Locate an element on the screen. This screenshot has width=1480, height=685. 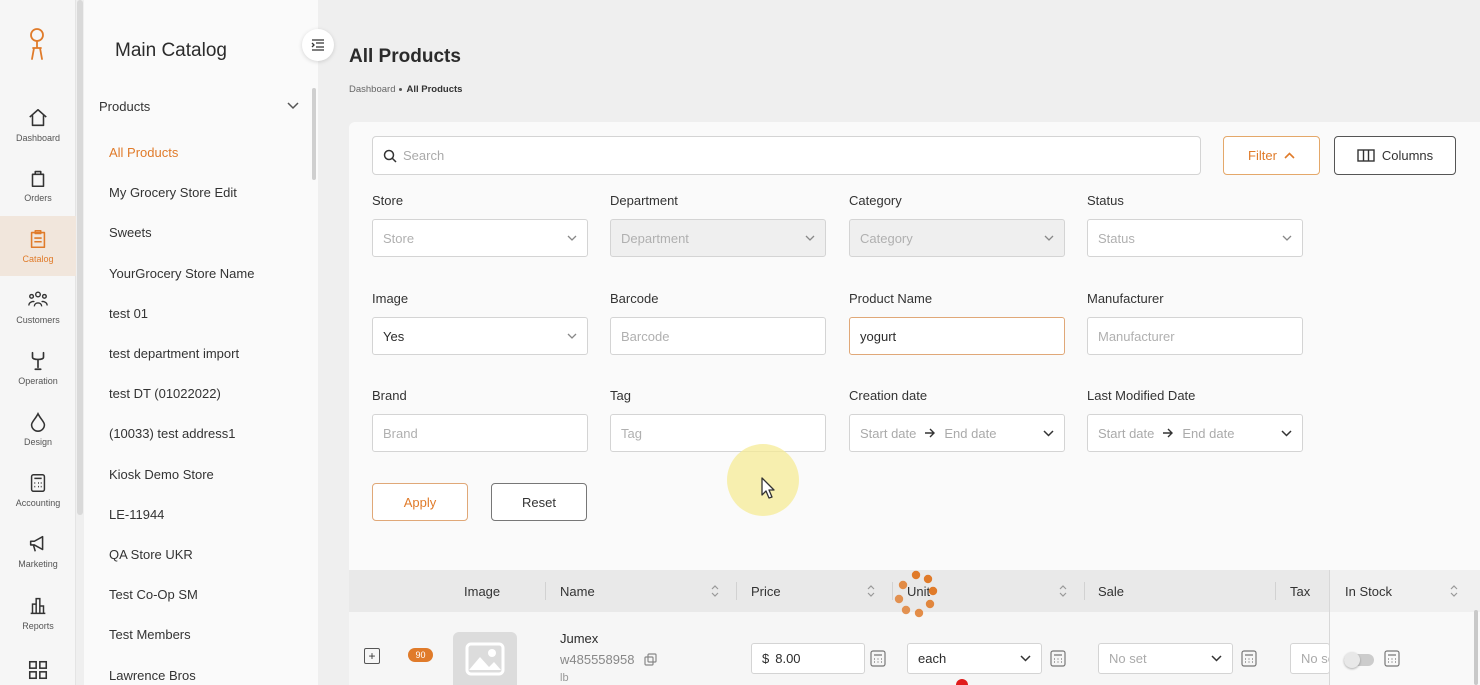
logo-icon is located at coordinates (37, 44).